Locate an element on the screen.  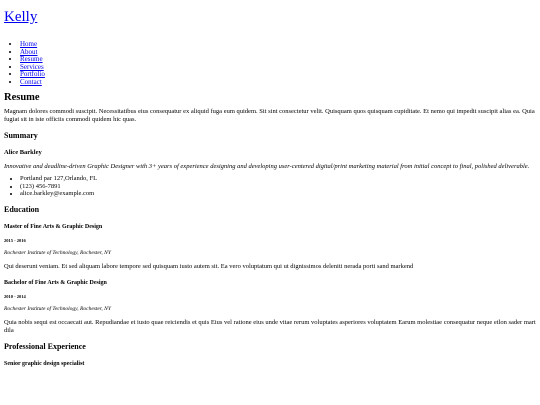
contact-email: alice.barkley@example.com is located at coordinates (278, 194).